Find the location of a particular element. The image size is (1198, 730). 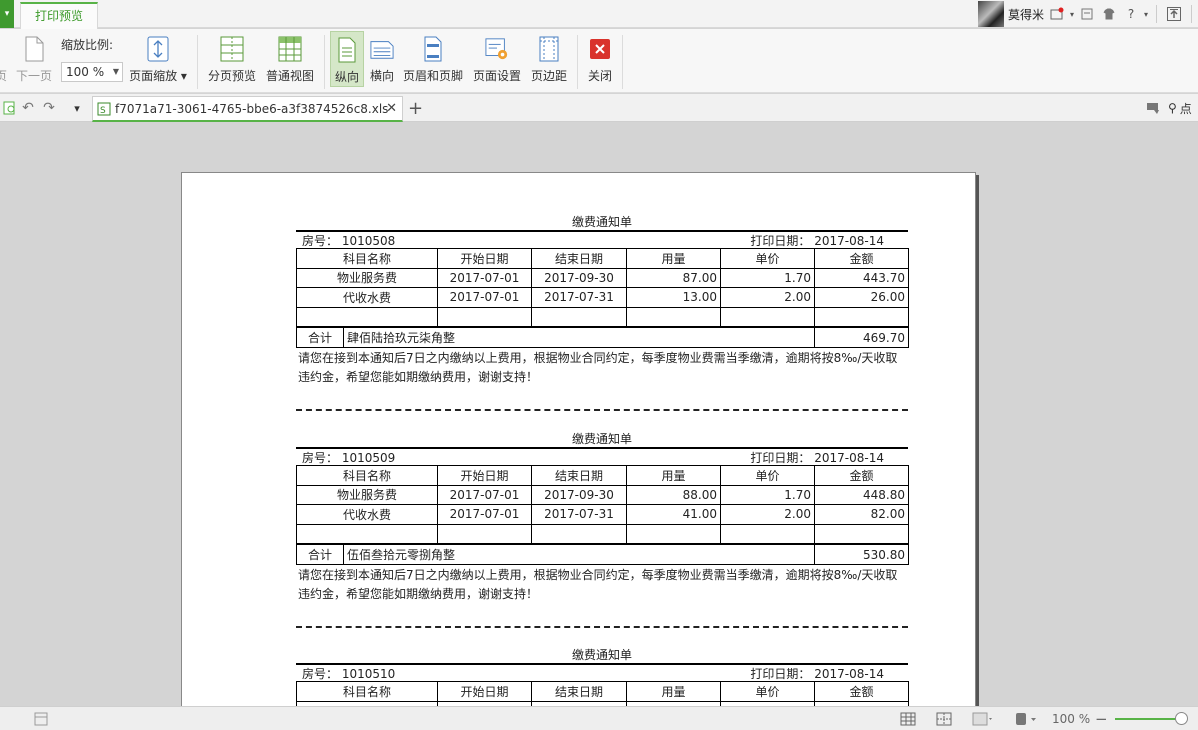

column-header: 科目名称 is located at coordinates (367, 691).